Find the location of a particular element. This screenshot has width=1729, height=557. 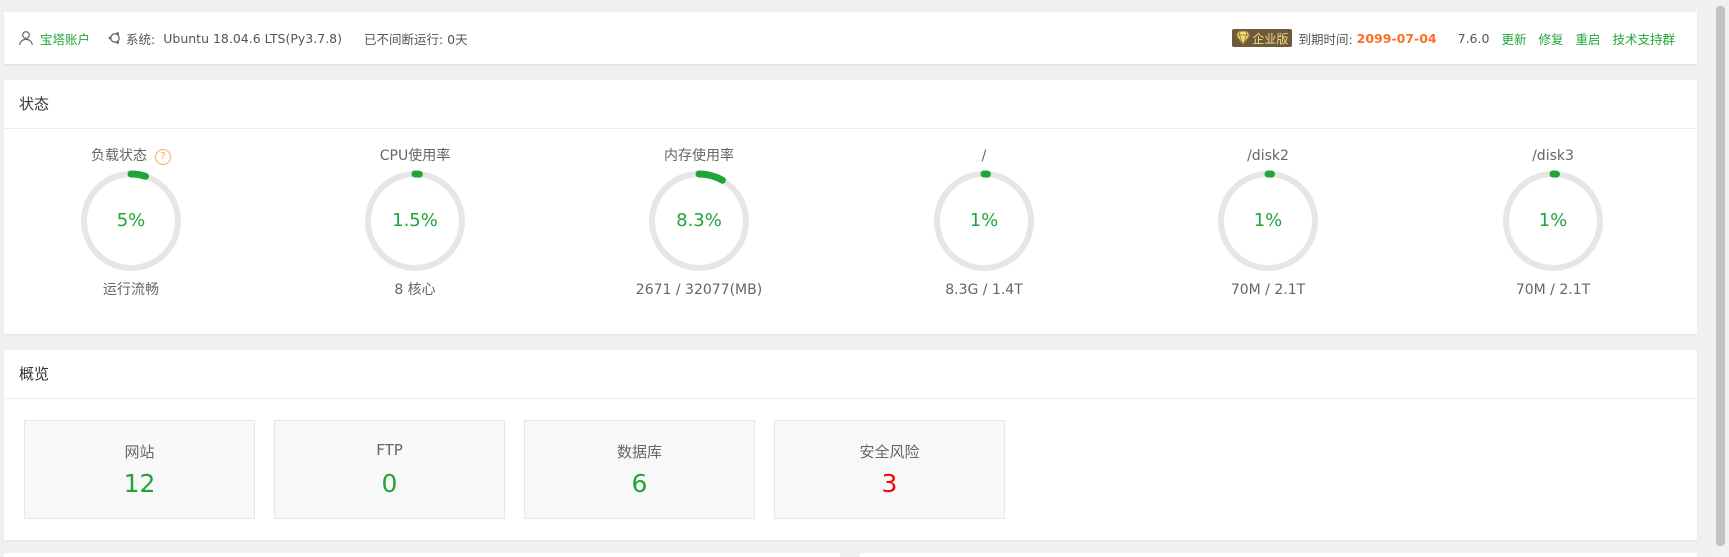

help-icon: ? is located at coordinates (163, 157).